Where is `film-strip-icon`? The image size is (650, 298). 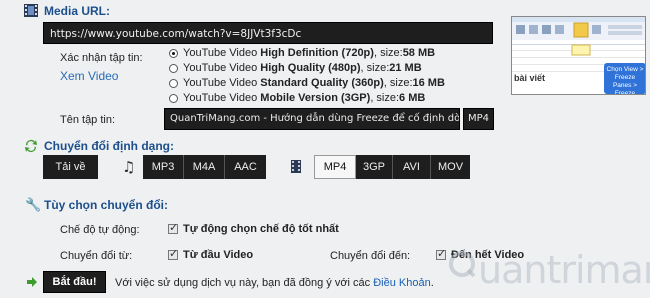 film-strip-icon is located at coordinates (296, 166).